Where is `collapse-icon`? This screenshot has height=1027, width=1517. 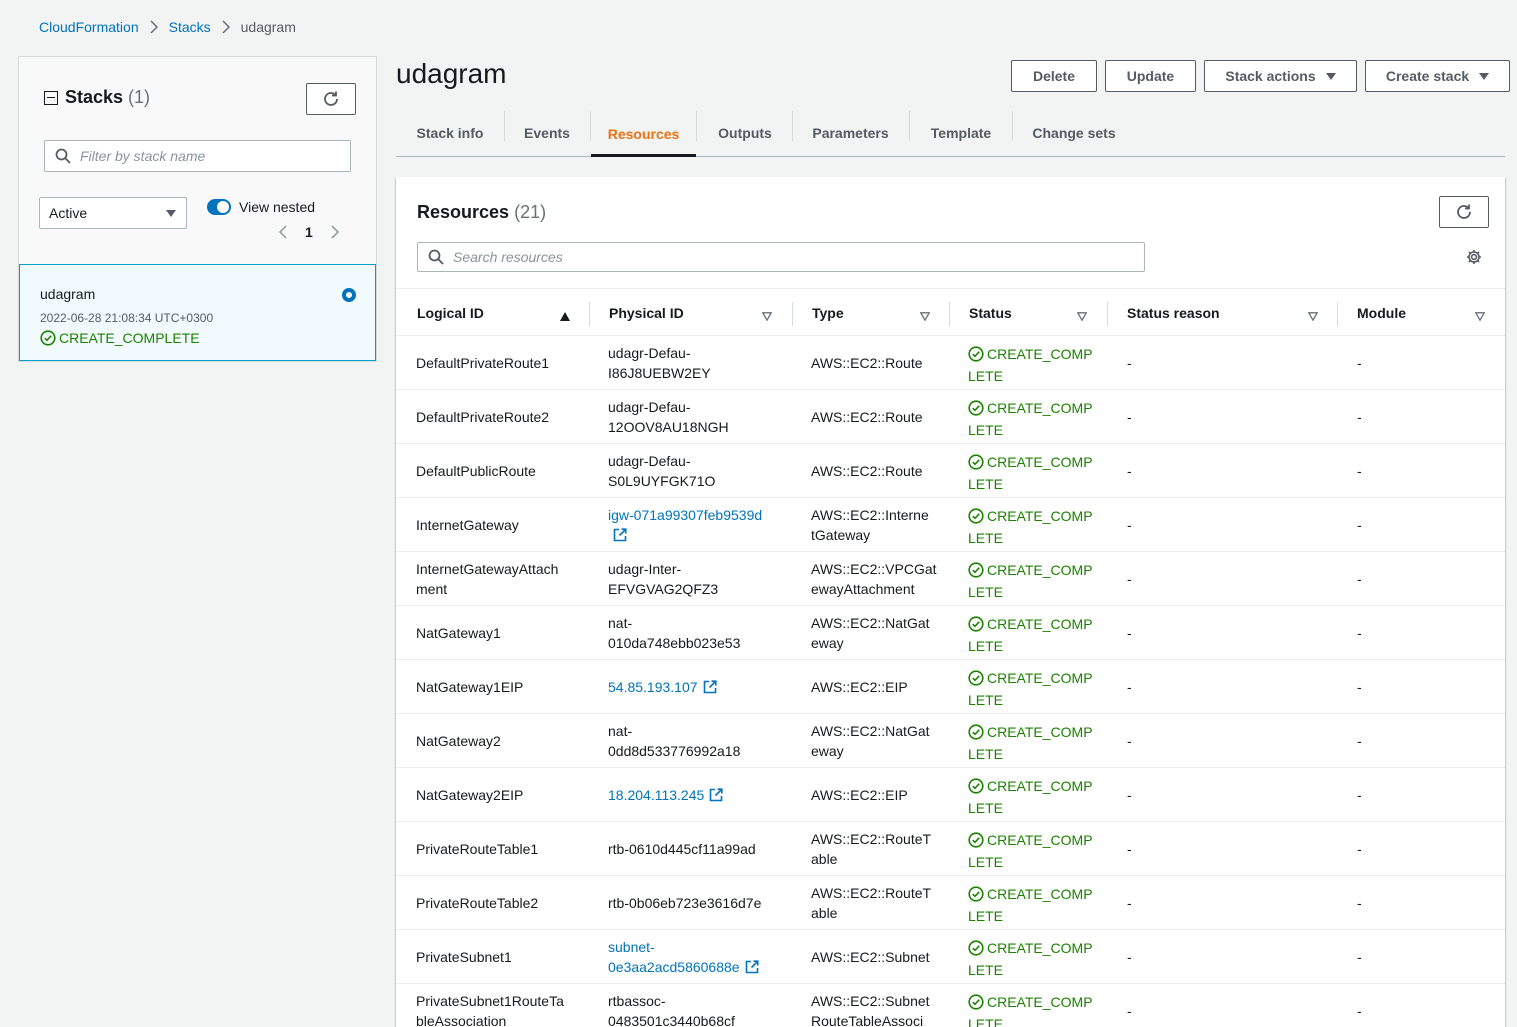 collapse-icon is located at coordinates (51, 97).